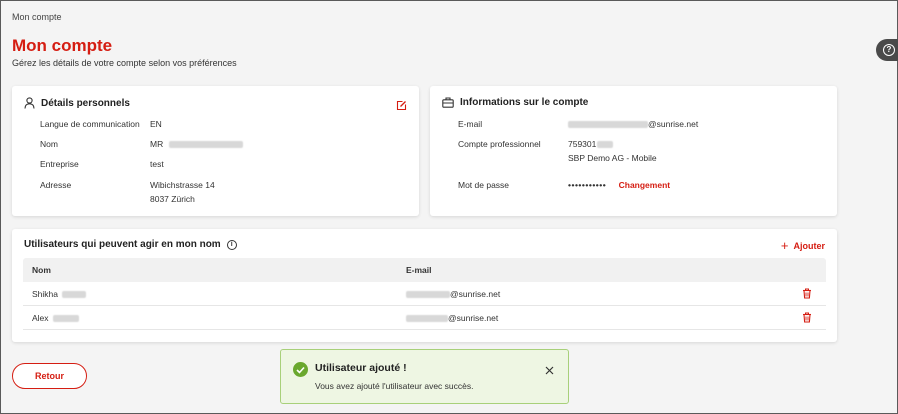 This screenshot has height=414, width=898. I want to click on address-label: Adresse, so click(56, 185).